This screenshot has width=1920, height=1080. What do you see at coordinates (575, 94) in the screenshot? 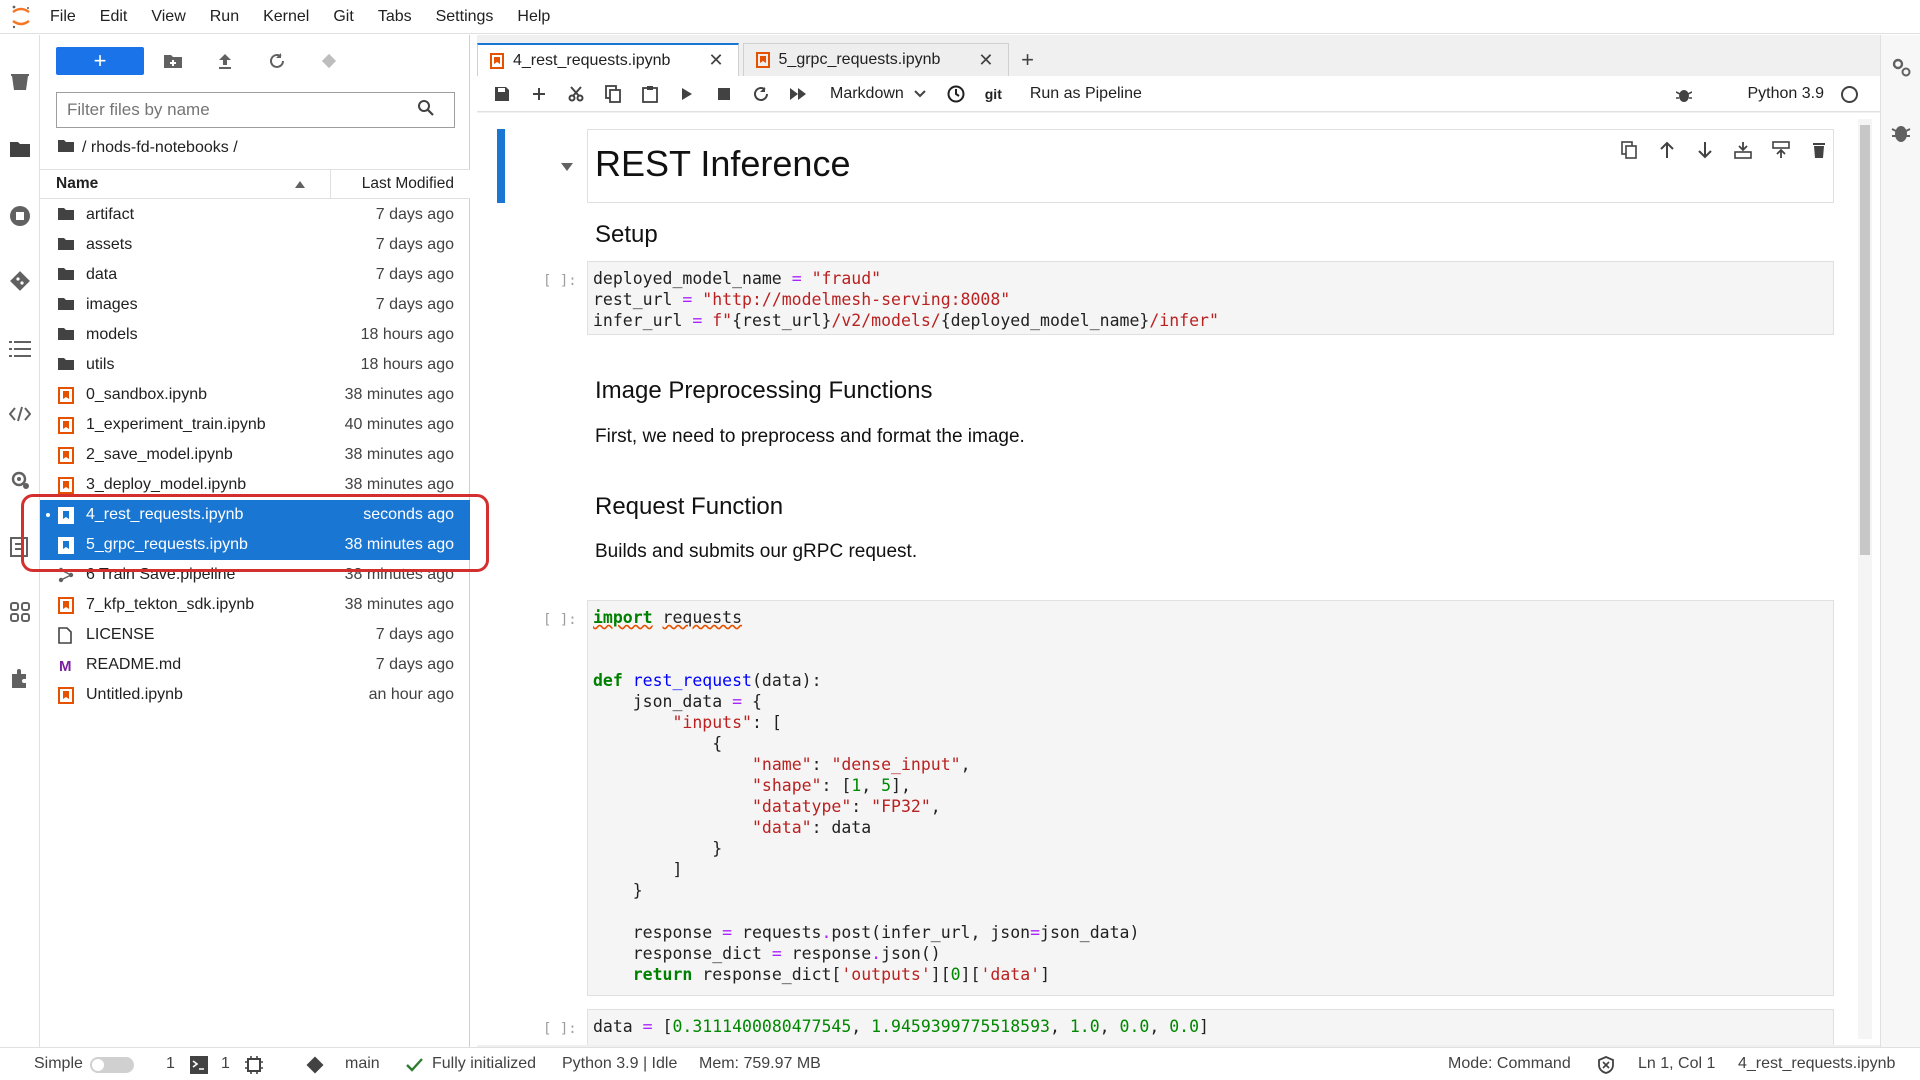
I see `cut-icon` at bounding box center [575, 94].